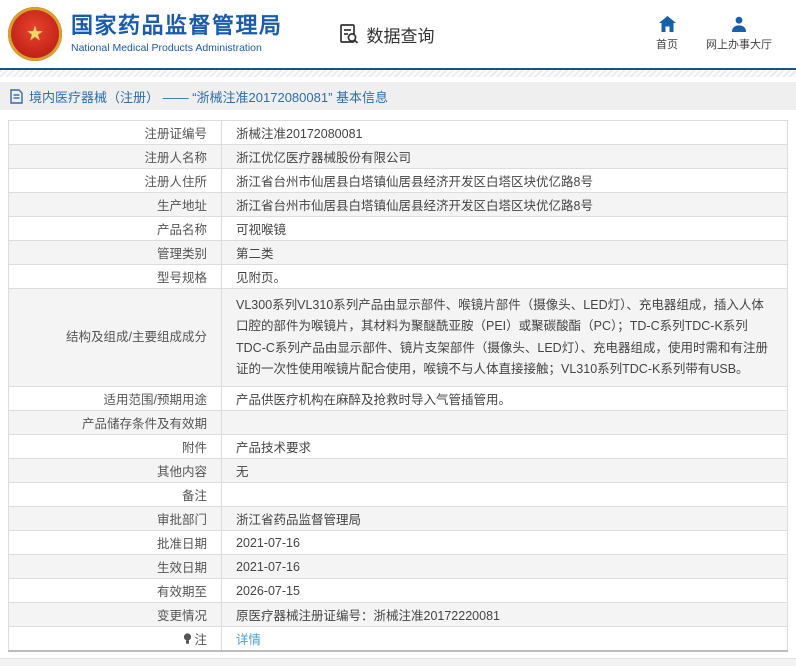 The width and height of the screenshot is (796, 666). Describe the element at coordinates (115, 228) in the screenshot. I see `row-label: 产品名称` at that location.